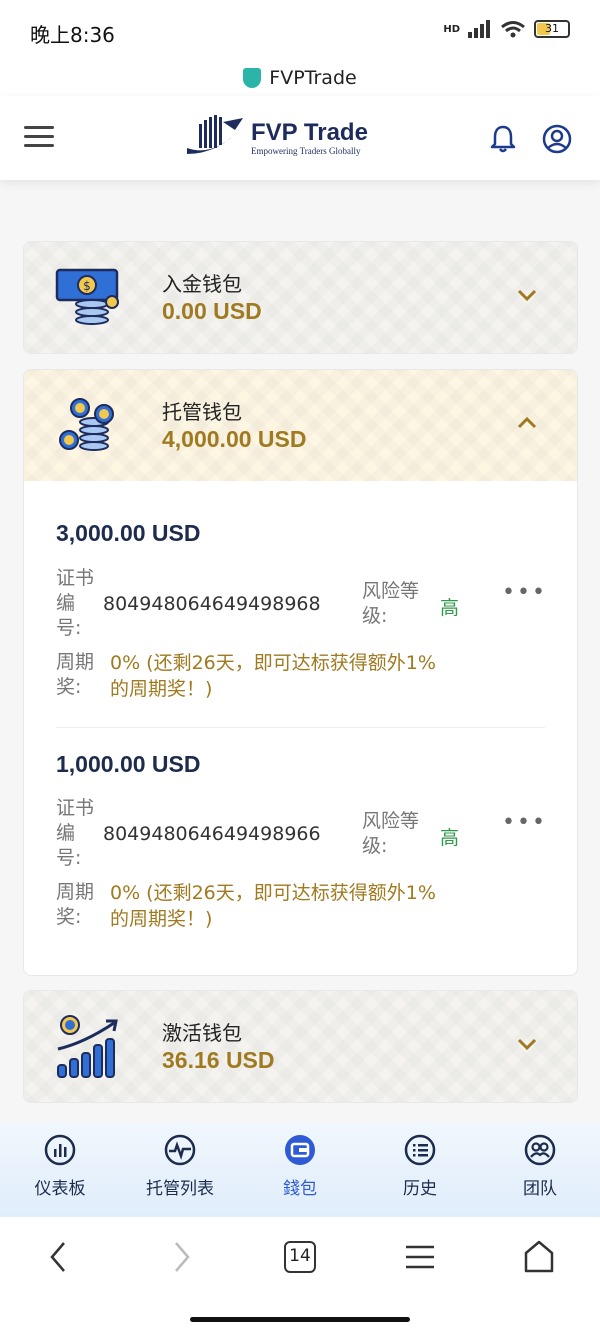  Describe the element at coordinates (540, 1189) in the screenshot. I see `tab-label: 团队` at that location.